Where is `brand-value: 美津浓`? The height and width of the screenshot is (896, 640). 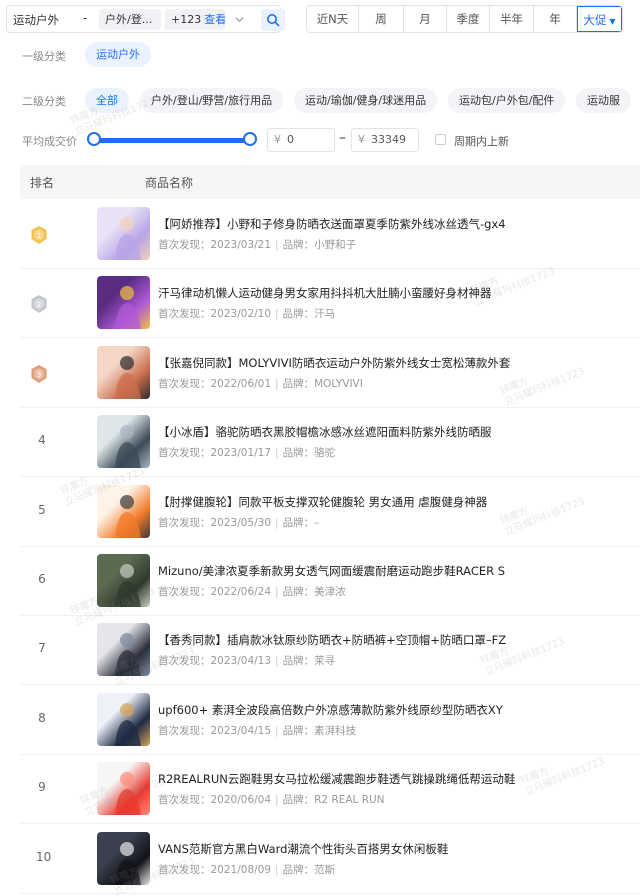
brand-value: 美津浓 is located at coordinates (330, 592).